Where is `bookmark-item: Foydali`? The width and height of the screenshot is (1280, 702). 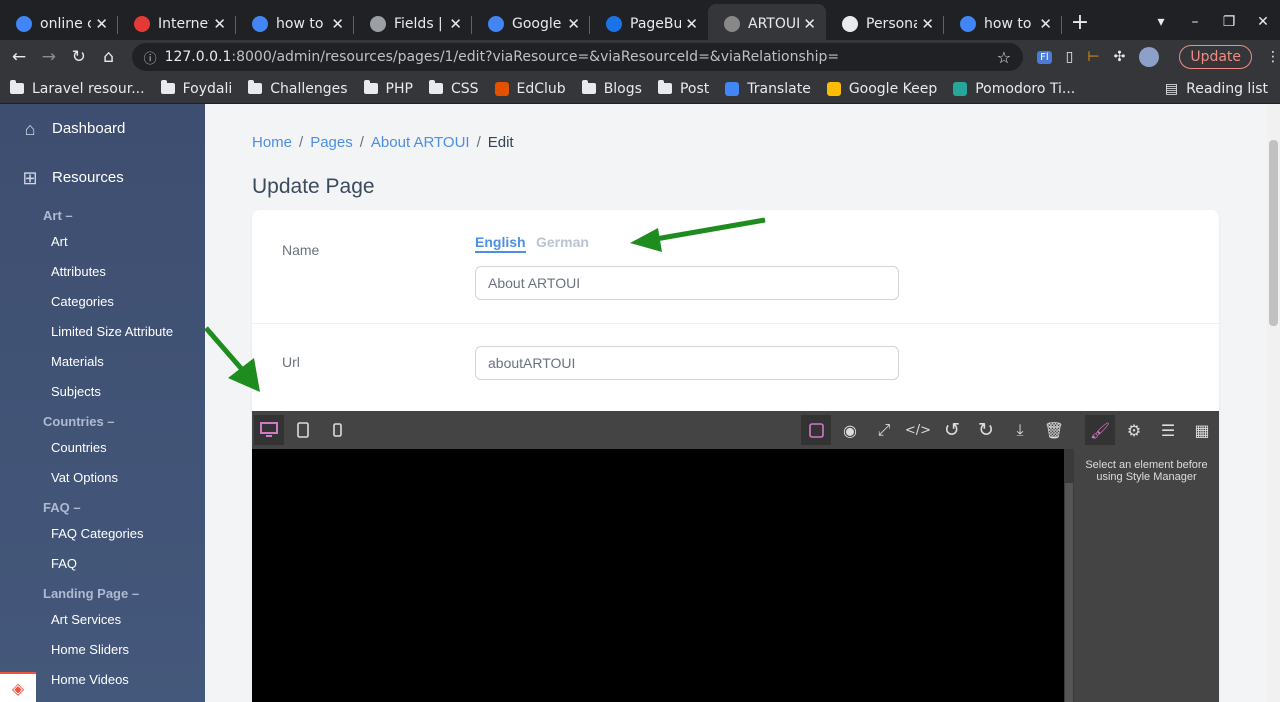 bookmark-item: Foydali is located at coordinates (196, 88).